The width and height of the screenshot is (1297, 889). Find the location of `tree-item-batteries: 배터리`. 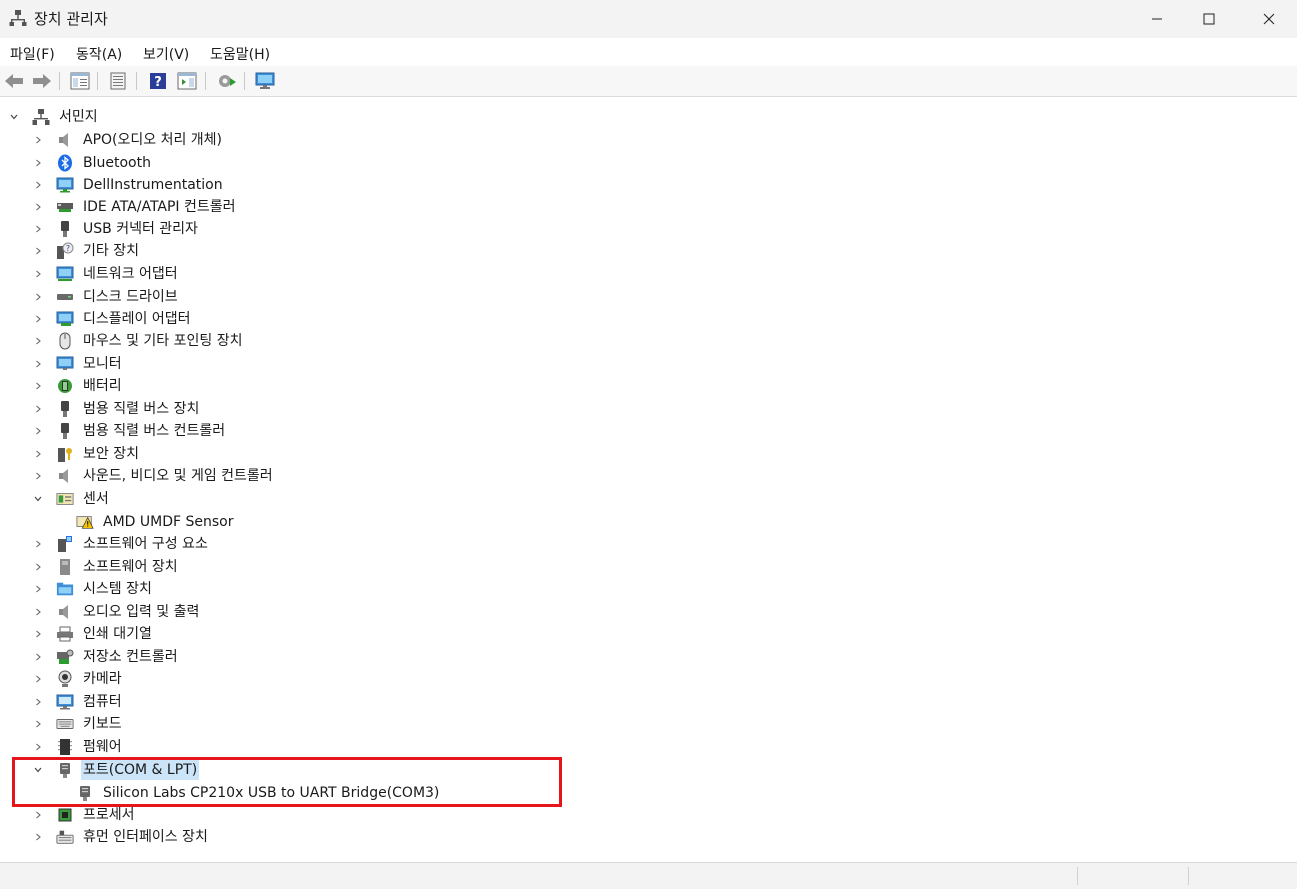

tree-item-batteries: 배터리 is located at coordinates (78, 386).